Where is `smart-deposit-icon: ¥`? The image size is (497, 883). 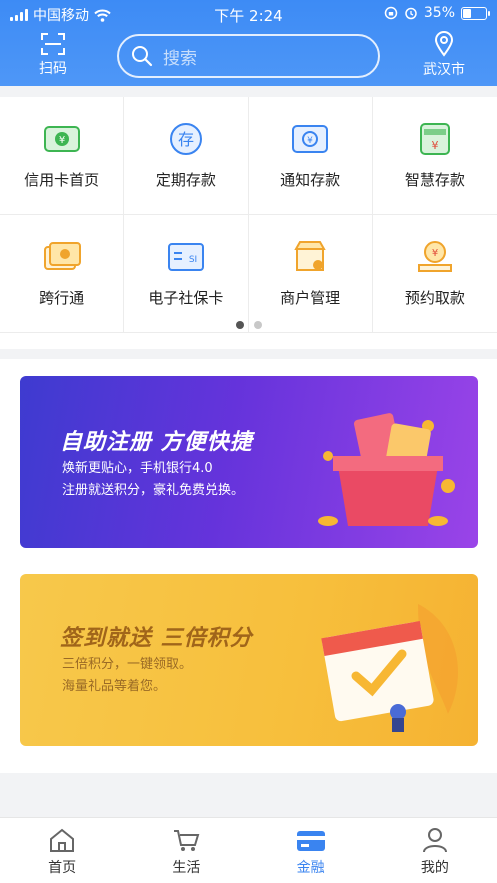 smart-deposit-icon: ¥ is located at coordinates (434, 139).